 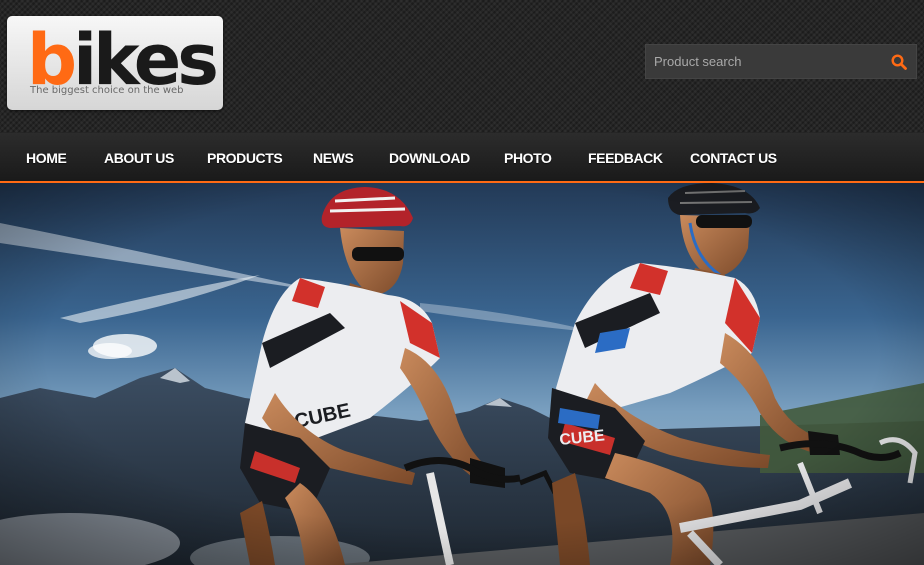 What do you see at coordinates (139, 157) in the screenshot?
I see `nav-item-about-us: ABOUT US` at bounding box center [139, 157].